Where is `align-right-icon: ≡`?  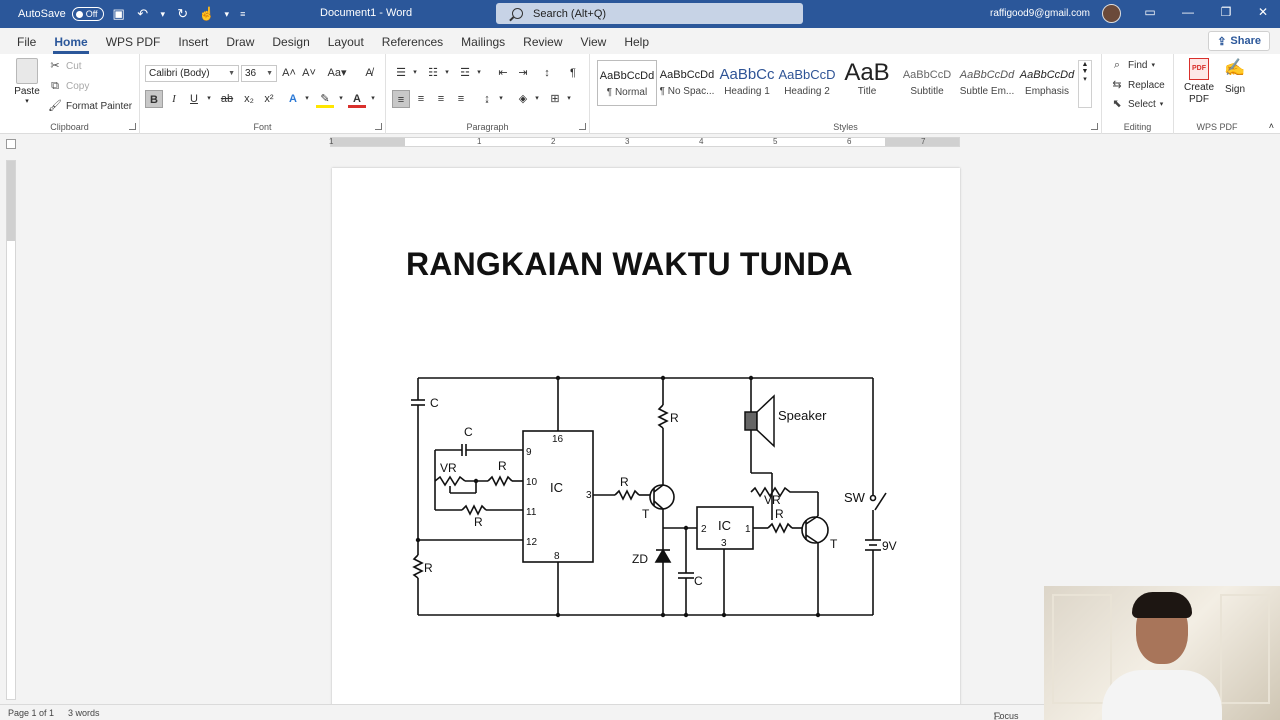 align-right-icon: ≡ is located at coordinates (441, 99).